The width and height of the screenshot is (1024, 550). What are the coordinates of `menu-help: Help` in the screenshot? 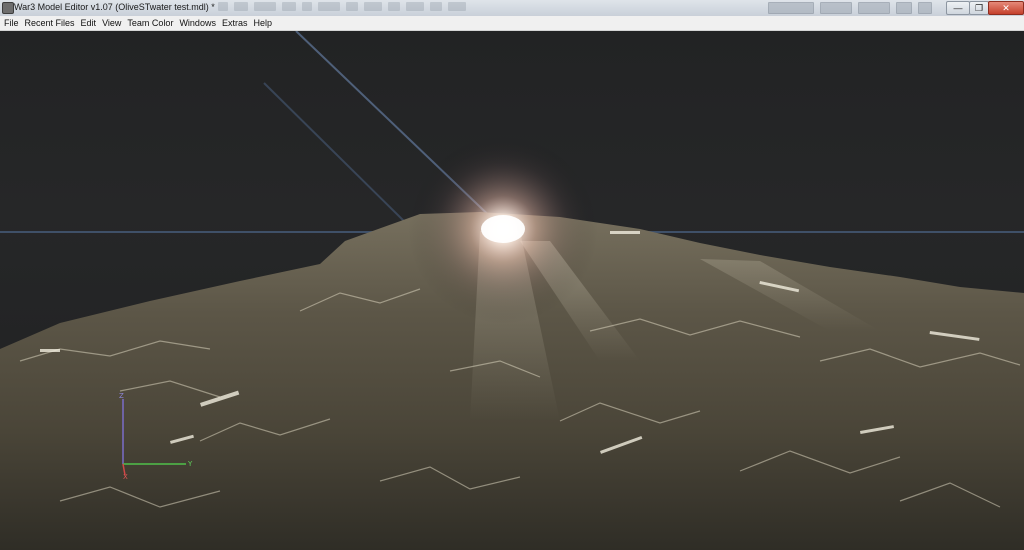 It's located at (262, 23).